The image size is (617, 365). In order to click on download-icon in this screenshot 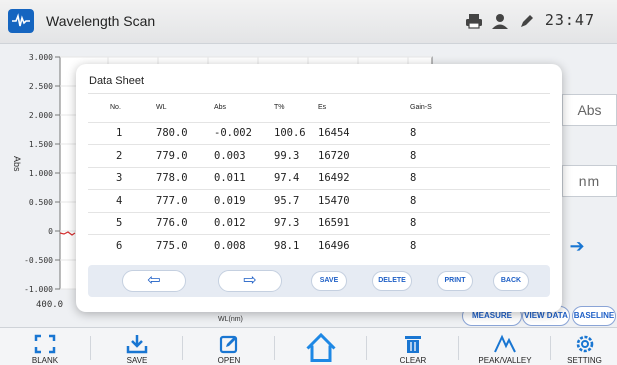, I will do `click(137, 344)`.